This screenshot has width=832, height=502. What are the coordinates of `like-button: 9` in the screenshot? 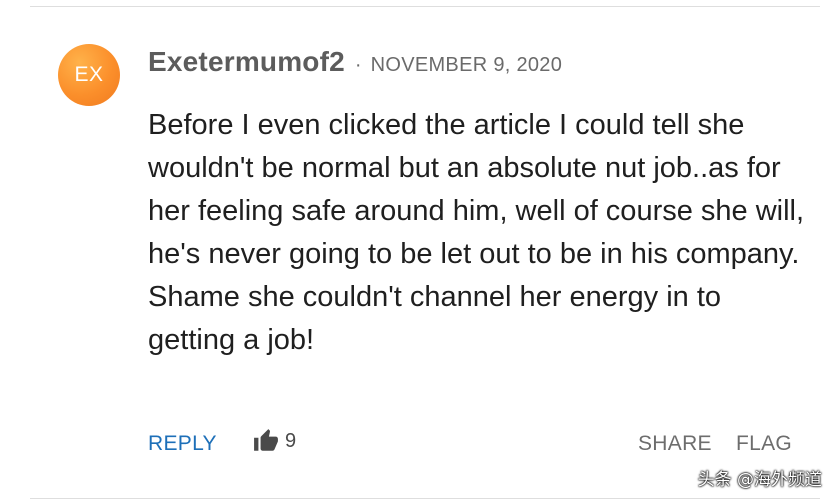 It's located at (274, 441).